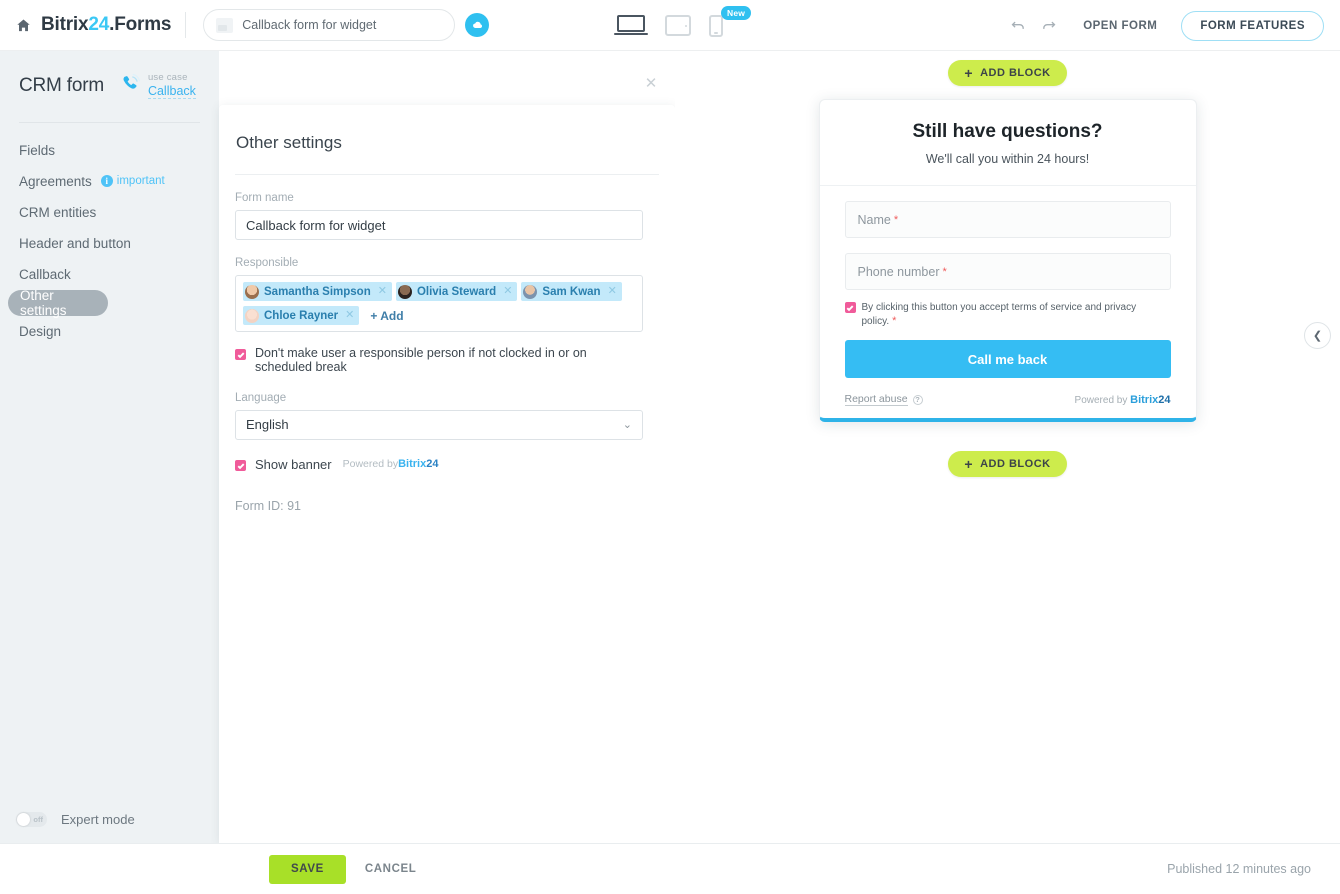 Image resolution: width=1340 pixels, height=894 pixels. Describe the element at coordinates (1252, 25) in the screenshot. I see `form-features-button: FORM FEATURES` at that location.